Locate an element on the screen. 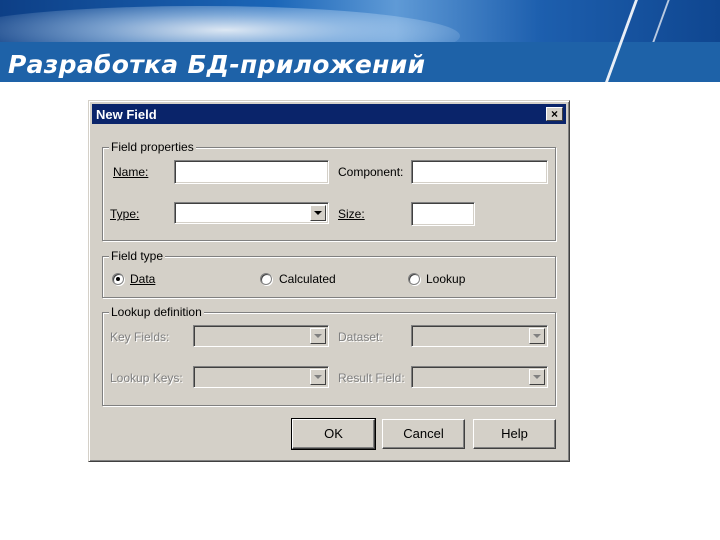 The image size is (720, 540). field-properties-legend: Field properties is located at coordinates (152, 147).